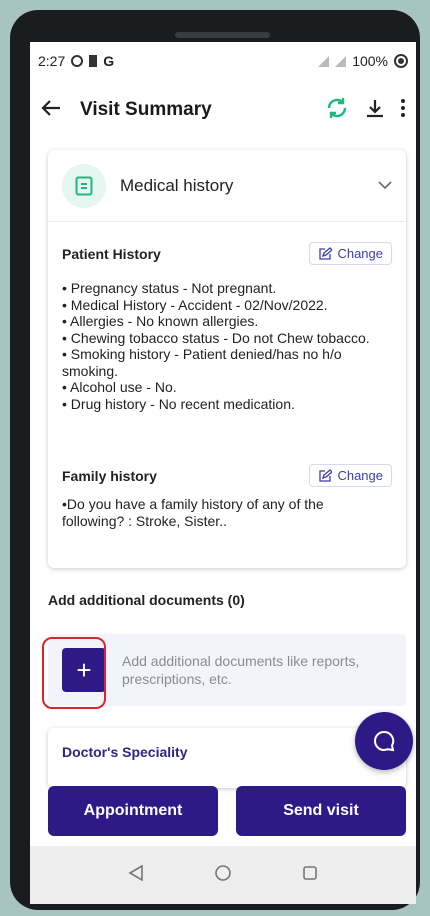  What do you see at coordinates (125, 752) in the screenshot?
I see `doctor-speciality-title: Doctor's Speciality` at bounding box center [125, 752].